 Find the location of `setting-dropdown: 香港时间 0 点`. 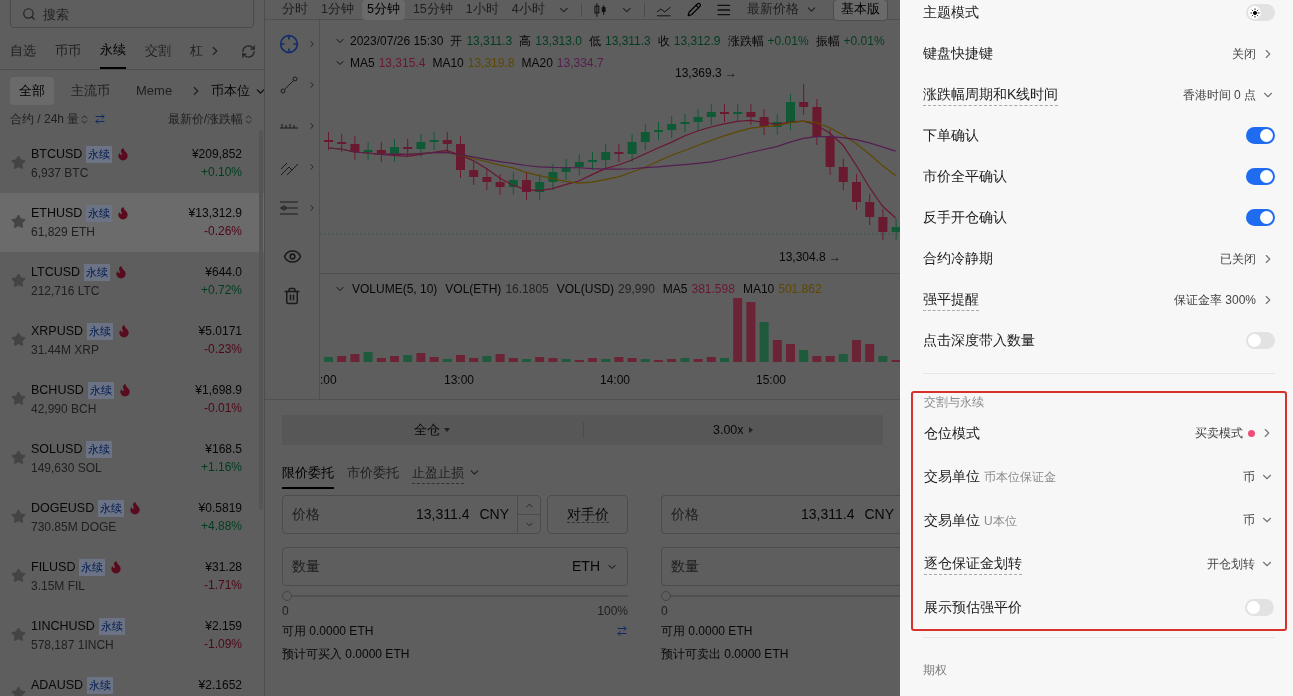

setting-dropdown: 香港时间 0 点 is located at coordinates (1228, 94).